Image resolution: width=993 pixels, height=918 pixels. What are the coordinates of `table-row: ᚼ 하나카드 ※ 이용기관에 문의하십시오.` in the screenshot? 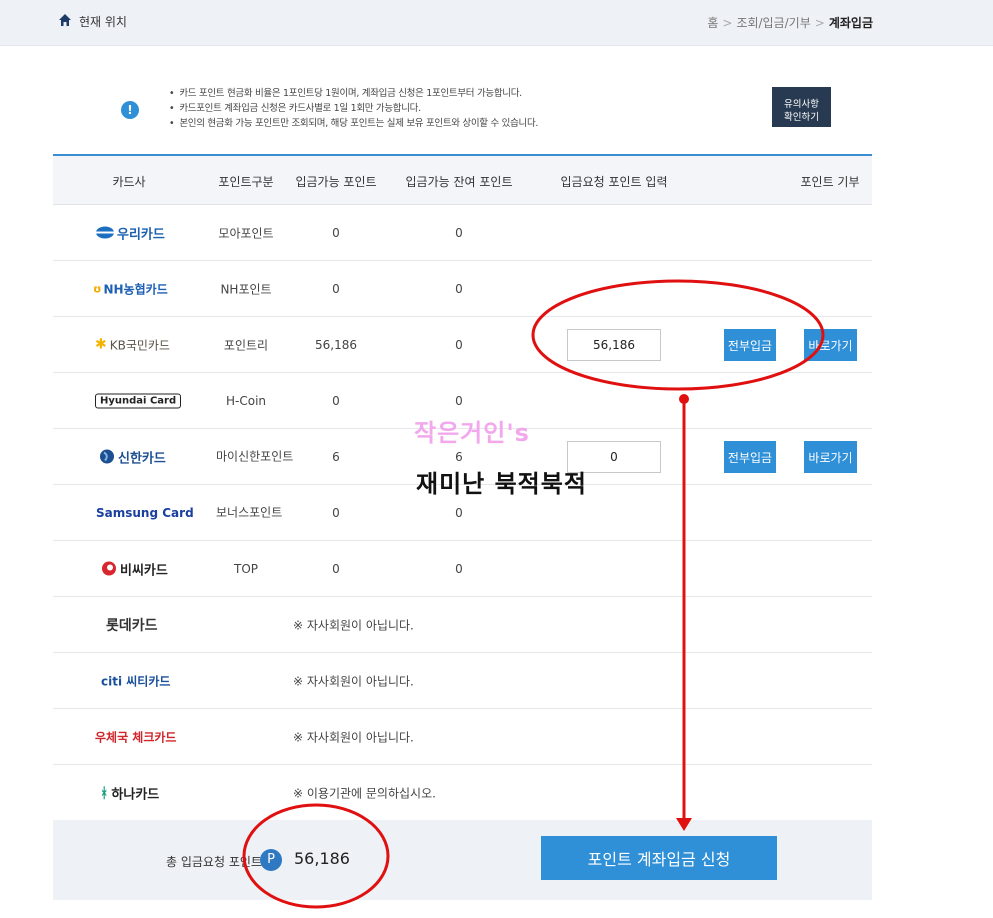 It's located at (462, 793).